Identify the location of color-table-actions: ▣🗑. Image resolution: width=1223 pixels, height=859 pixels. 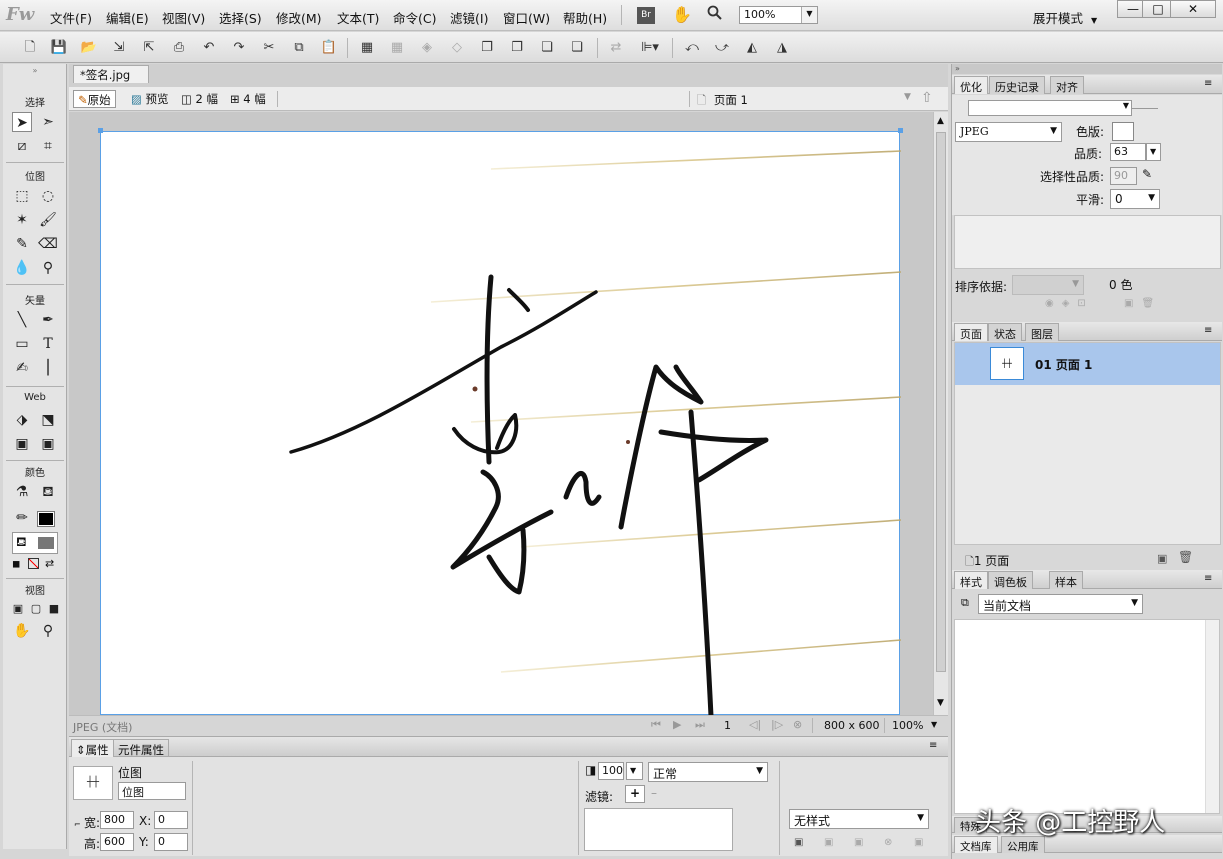
(1143, 303).